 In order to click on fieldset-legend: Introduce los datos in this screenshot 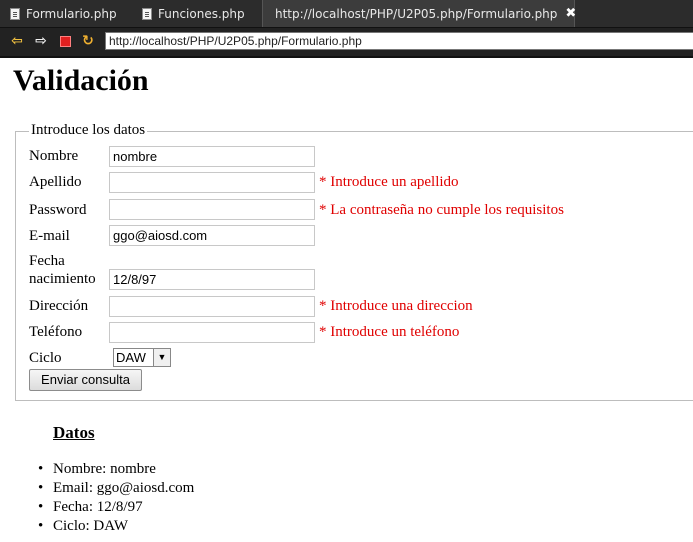, I will do `click(88, 130)`.